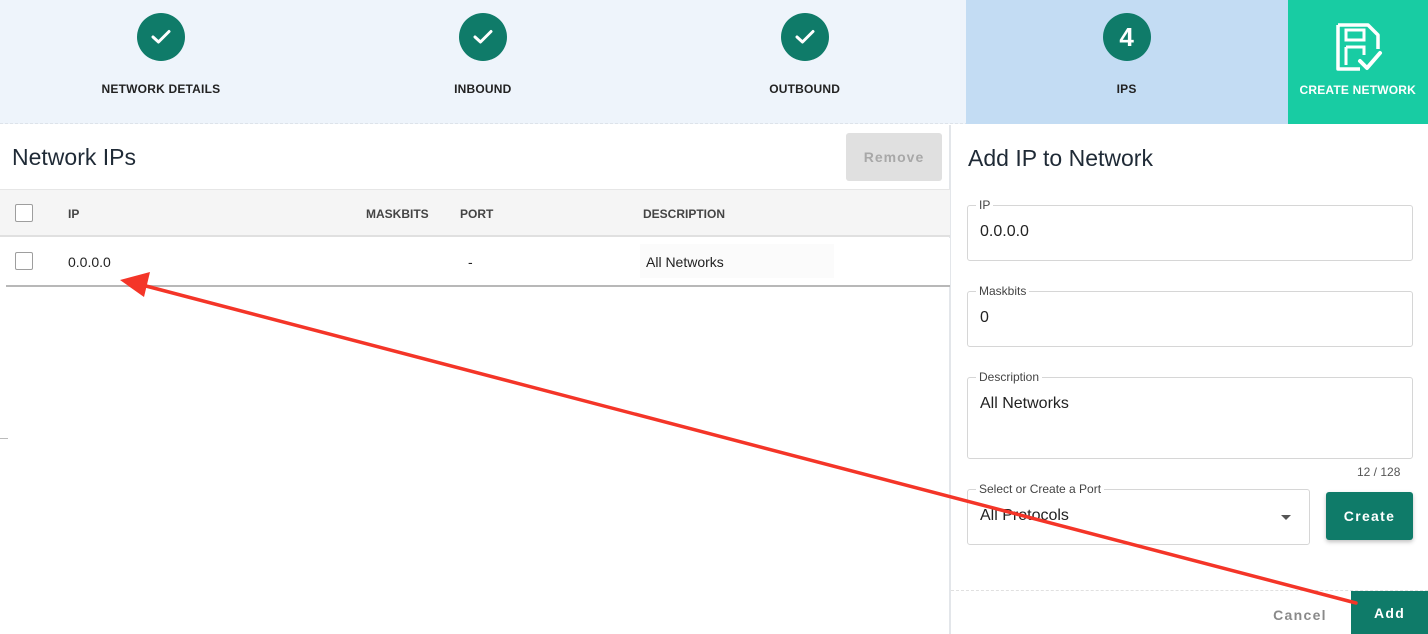 The image size is (1428, 634). What do you see at coordinates (1358, 90) in the screenshot?
I see `create-network-label: CREATE NETWORK` at bounding box center [1358, 90].